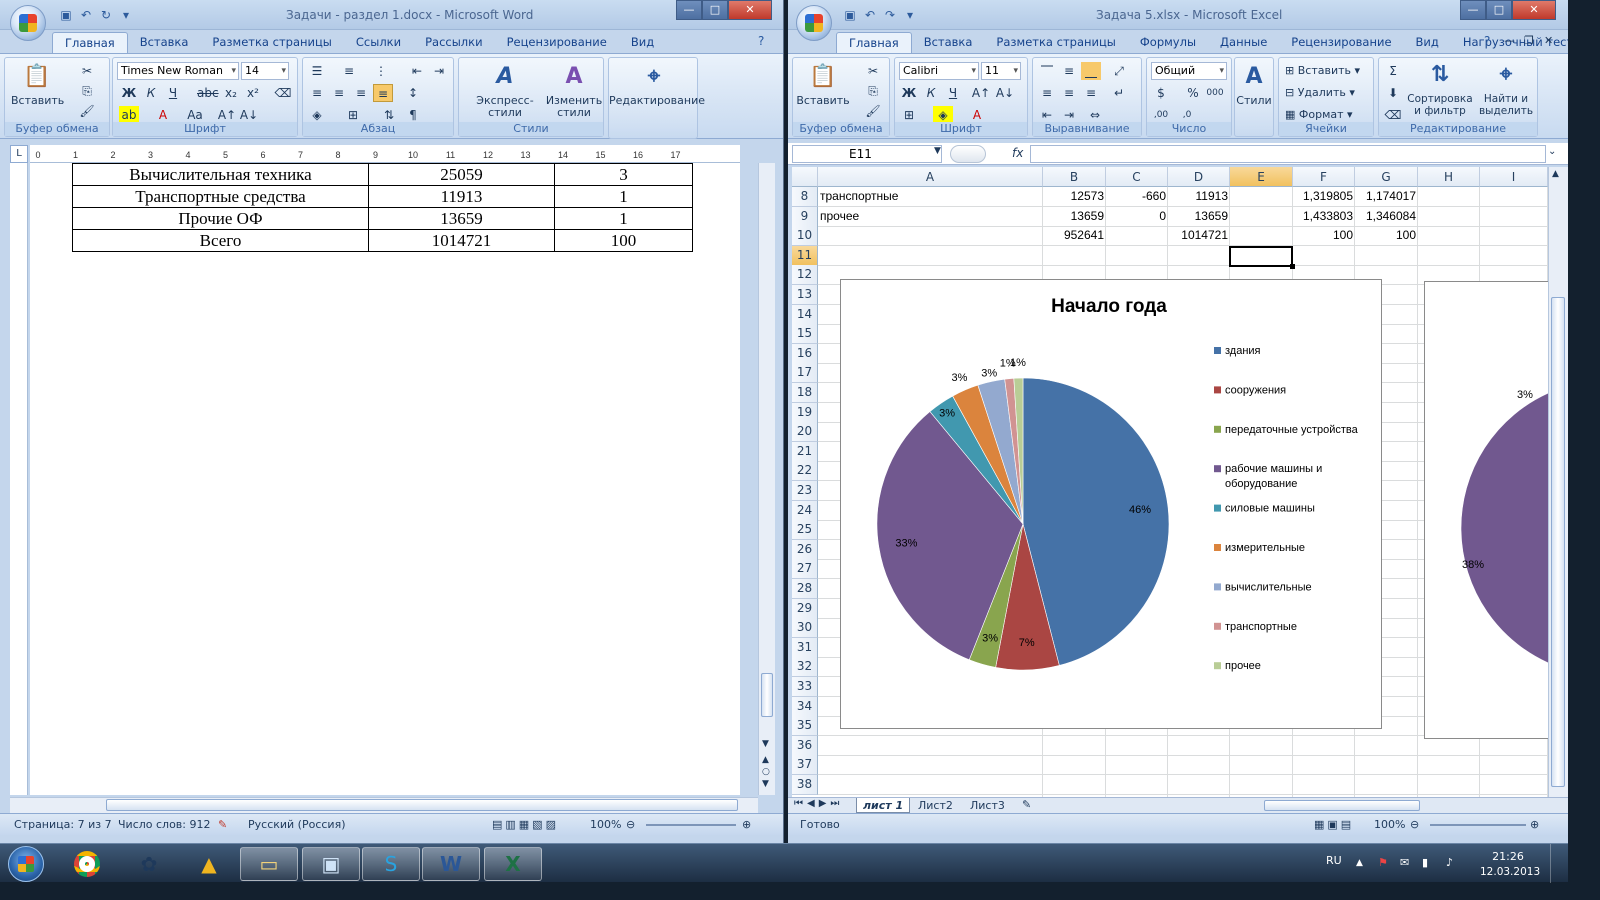 This screenshot has width=1600, height=900. I want to click on tab-formulas: Формулы, so click(1168, 42).